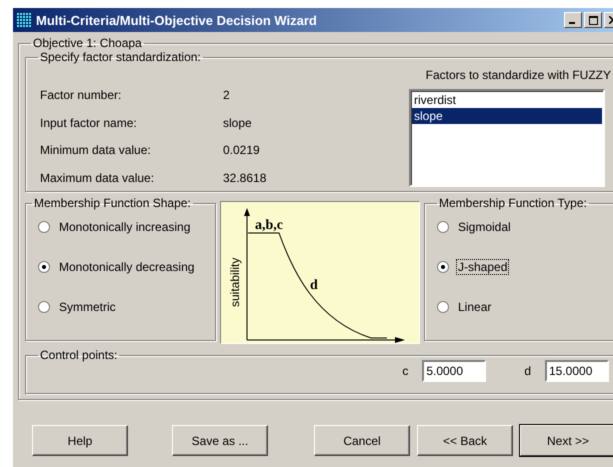 The width and height of the screenshot is (613, 467). I want to click on dialog-button: Cancel, so click(362, 440).